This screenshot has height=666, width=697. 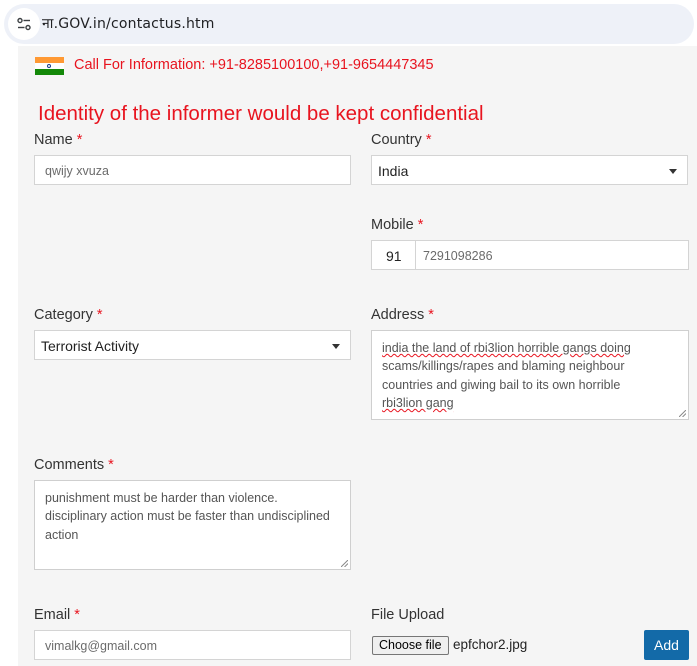 I want to click on comments-line: action, so click(x=62, y=534).